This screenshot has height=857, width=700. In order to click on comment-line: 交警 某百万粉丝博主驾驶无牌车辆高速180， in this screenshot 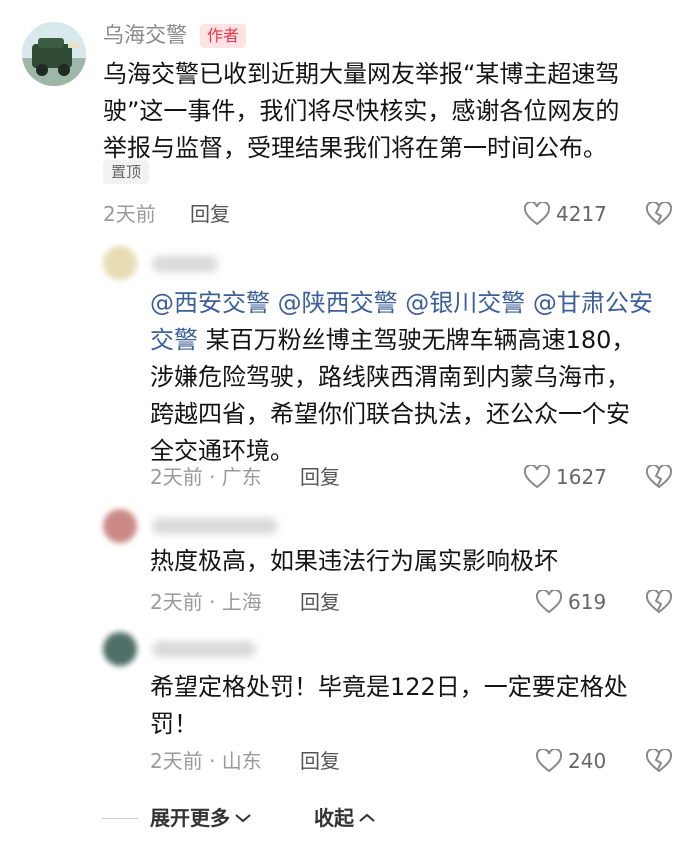, I will do `click(401, 340)`.